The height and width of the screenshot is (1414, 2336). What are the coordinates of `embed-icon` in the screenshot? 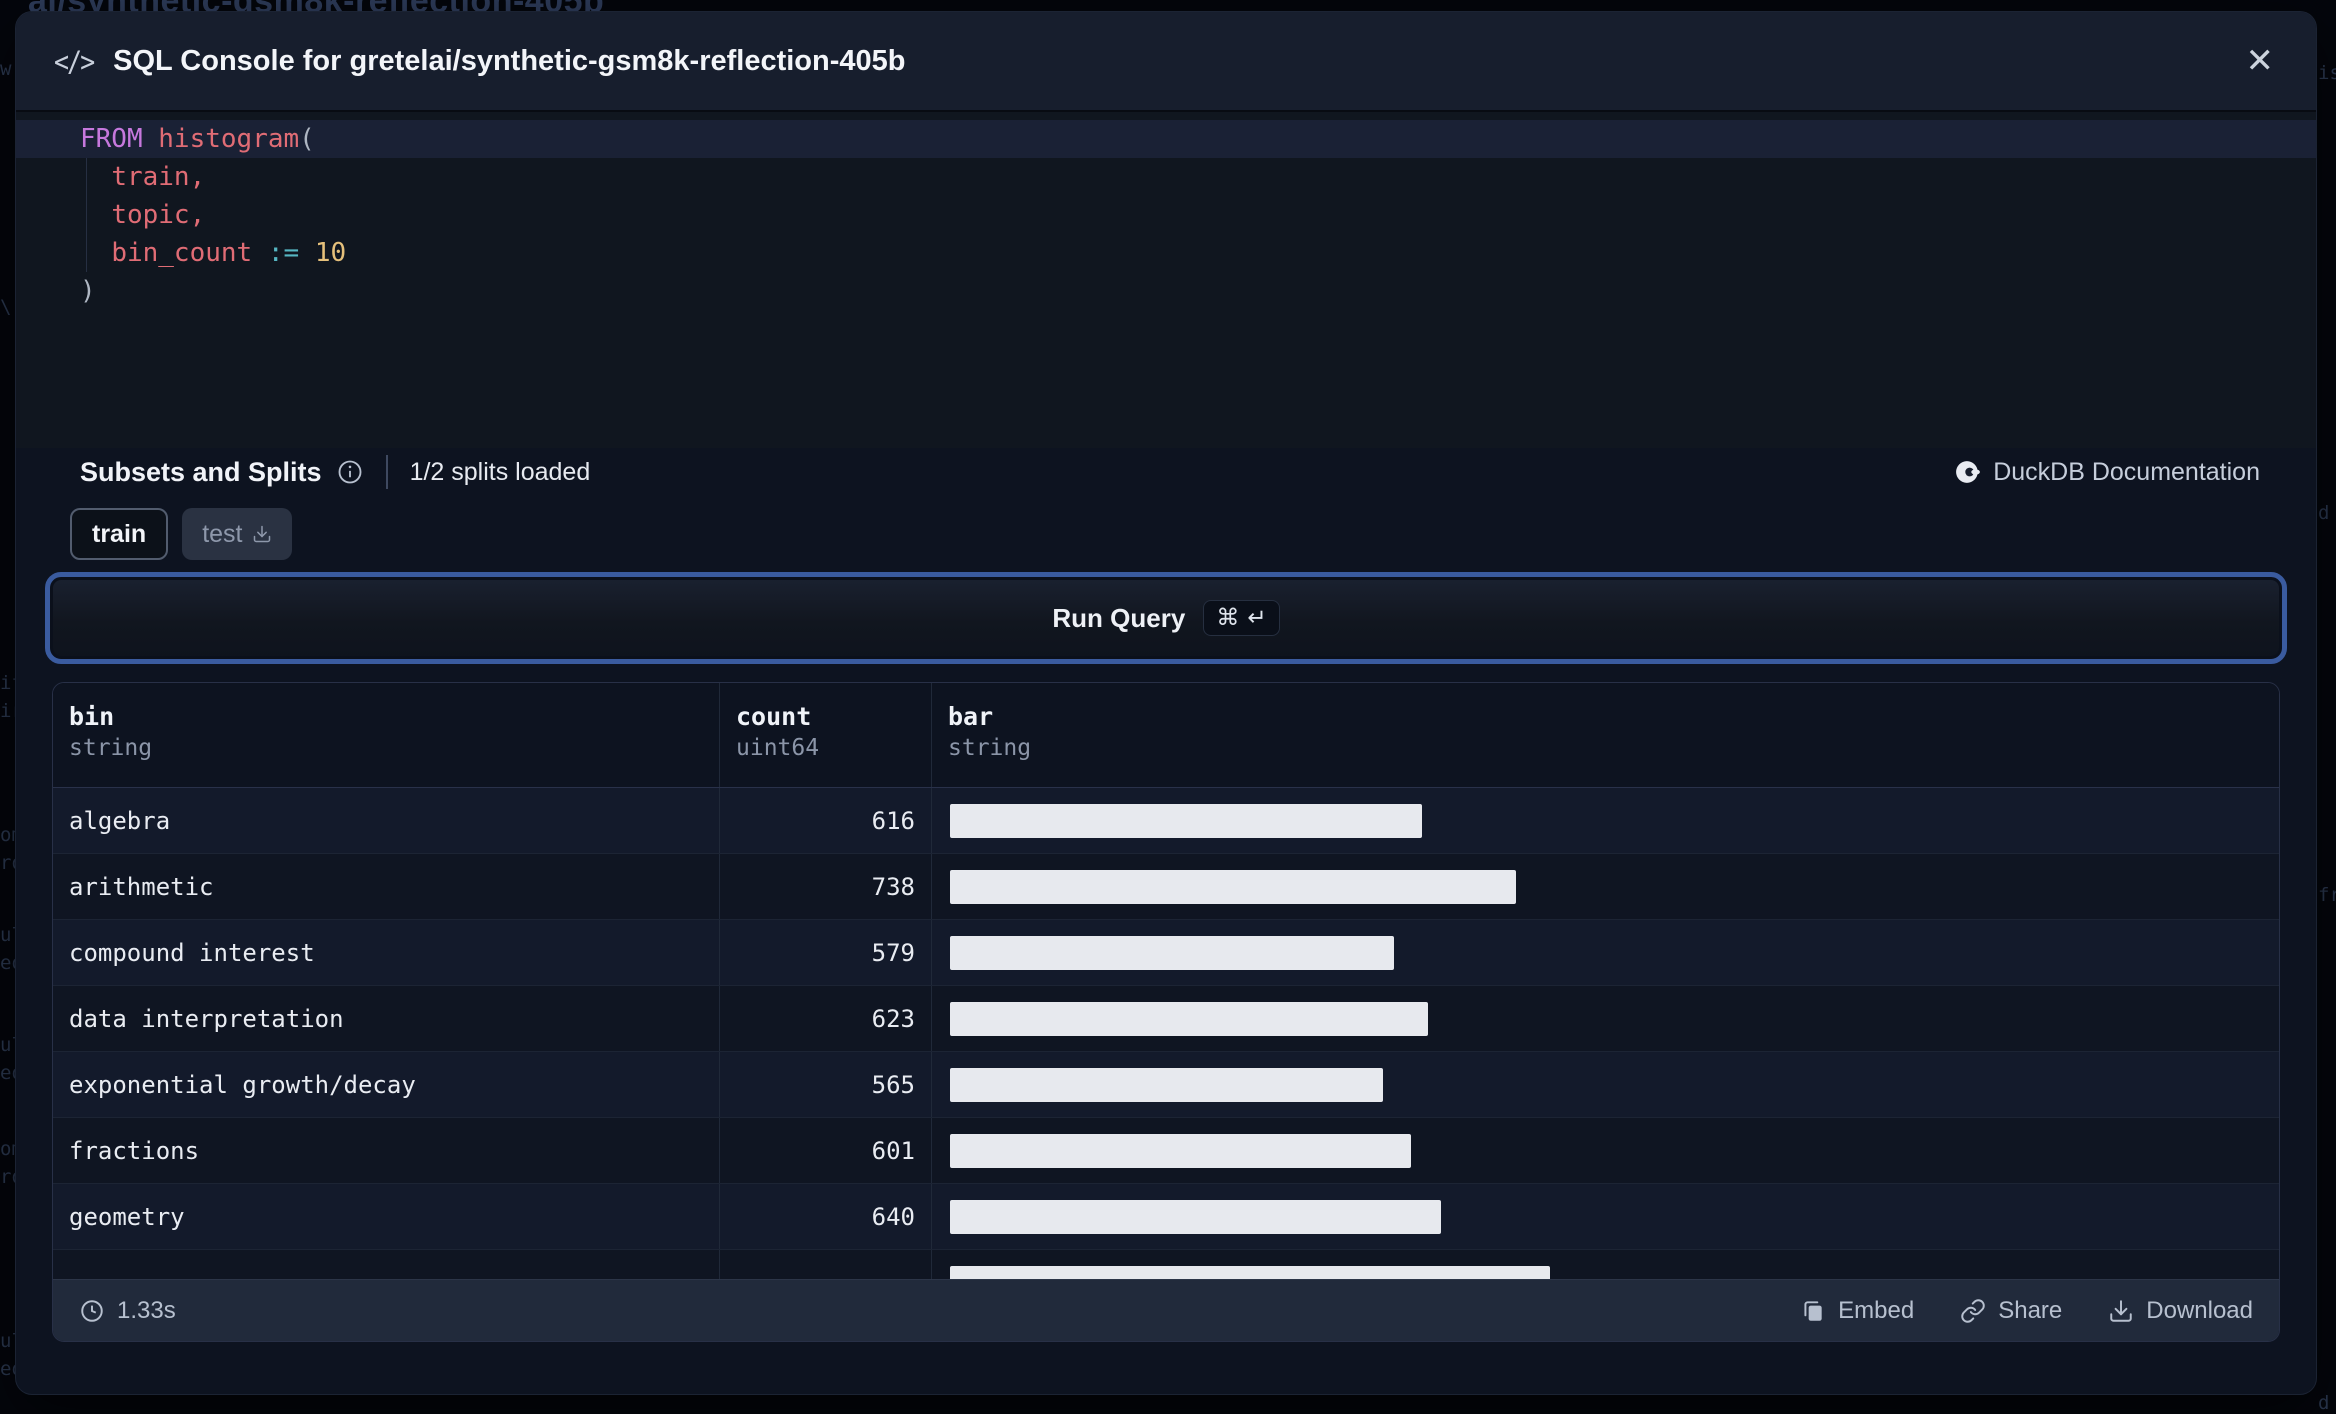 It's located at (1813, 1310).